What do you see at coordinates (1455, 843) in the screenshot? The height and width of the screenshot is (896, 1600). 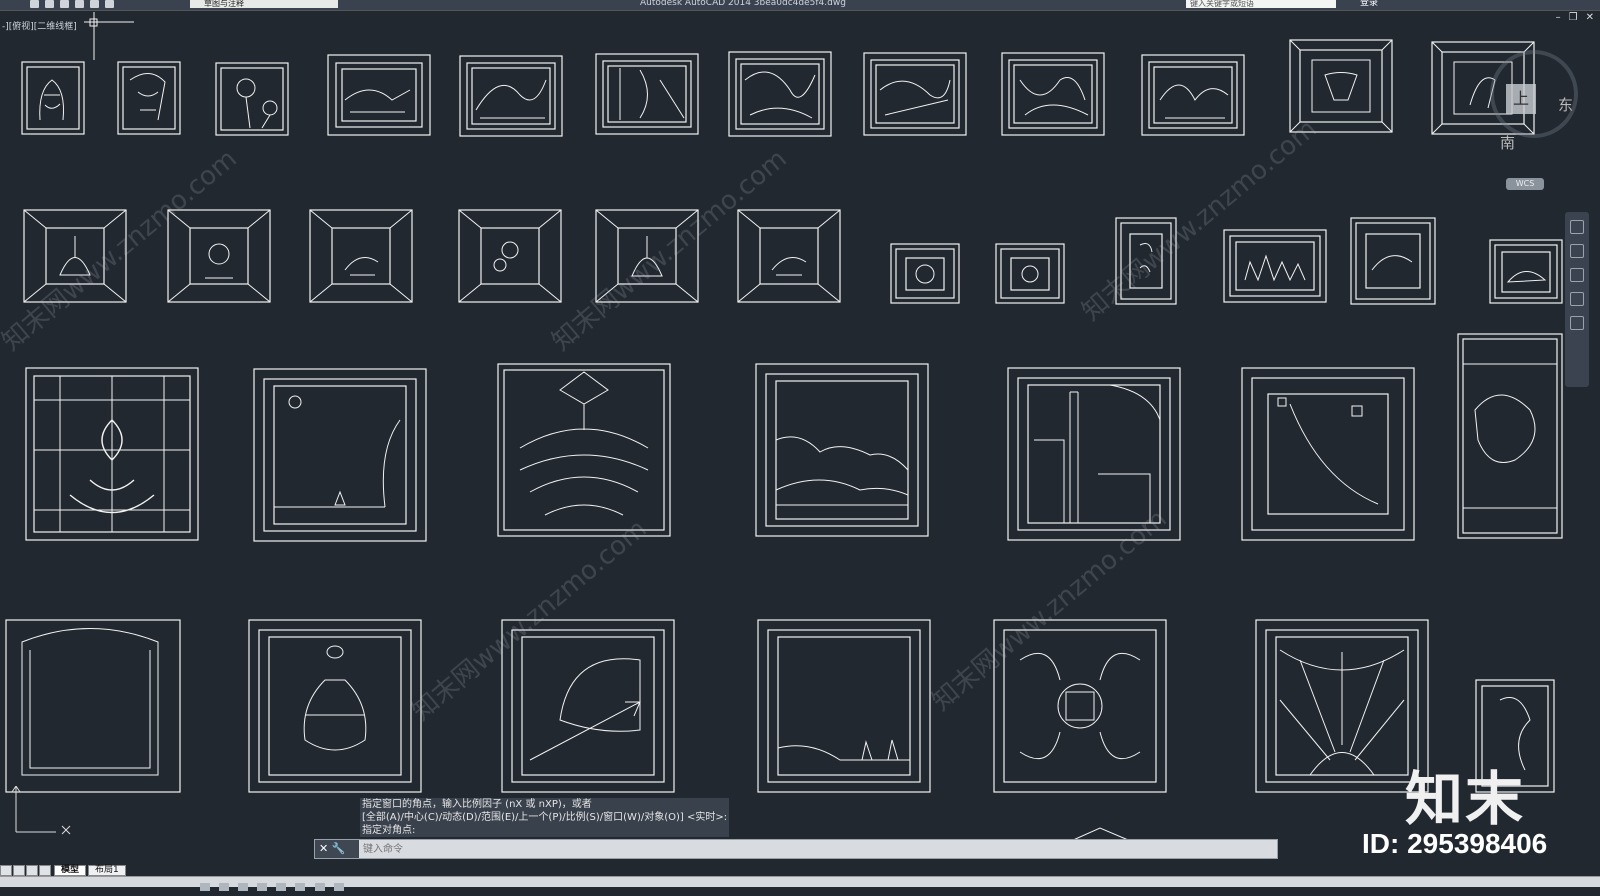 I see `resource-id: ID: 295398406` at bounding box center [1455, 843].